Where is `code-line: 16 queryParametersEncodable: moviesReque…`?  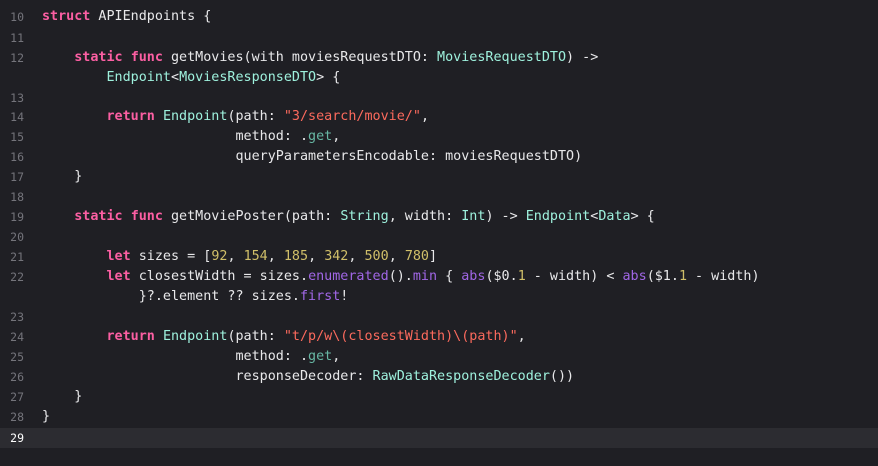 code-line: 16 queryParametersEncodable: moviesReque… is located at coordinates (439, 157).